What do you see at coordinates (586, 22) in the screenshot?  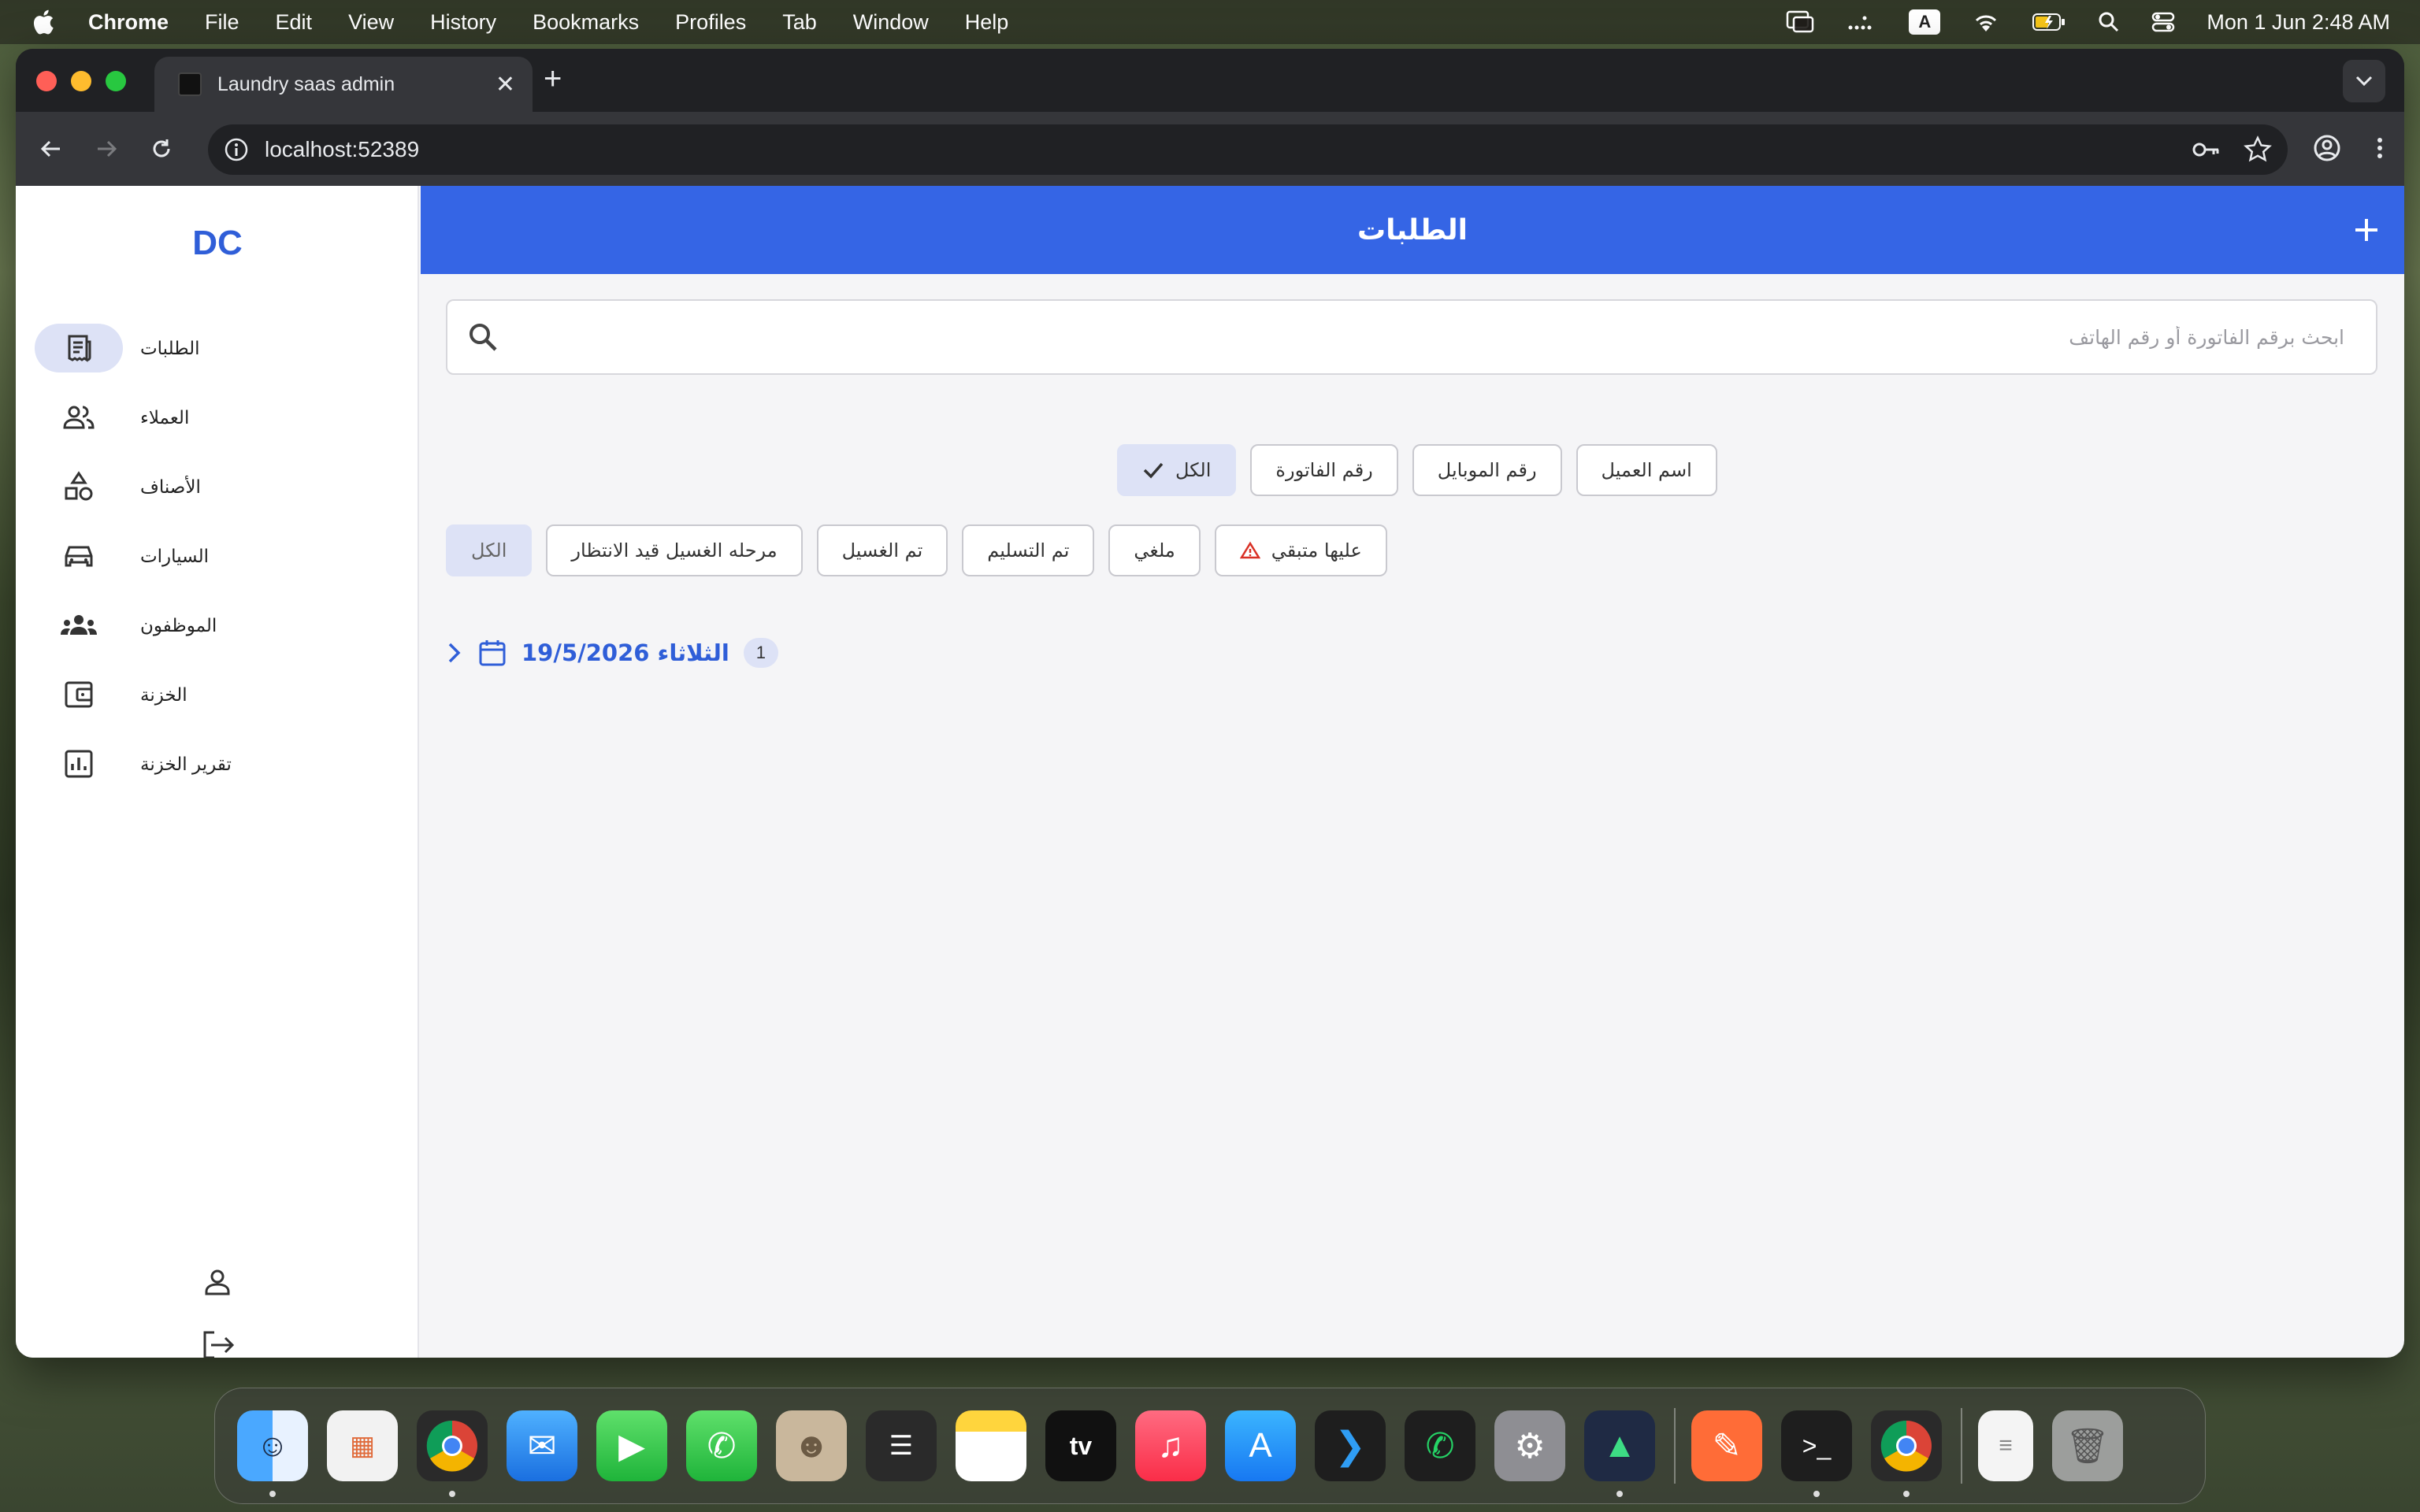 I see `menu-bookmarks: Bookmarks` at bounding box center [586, 22].